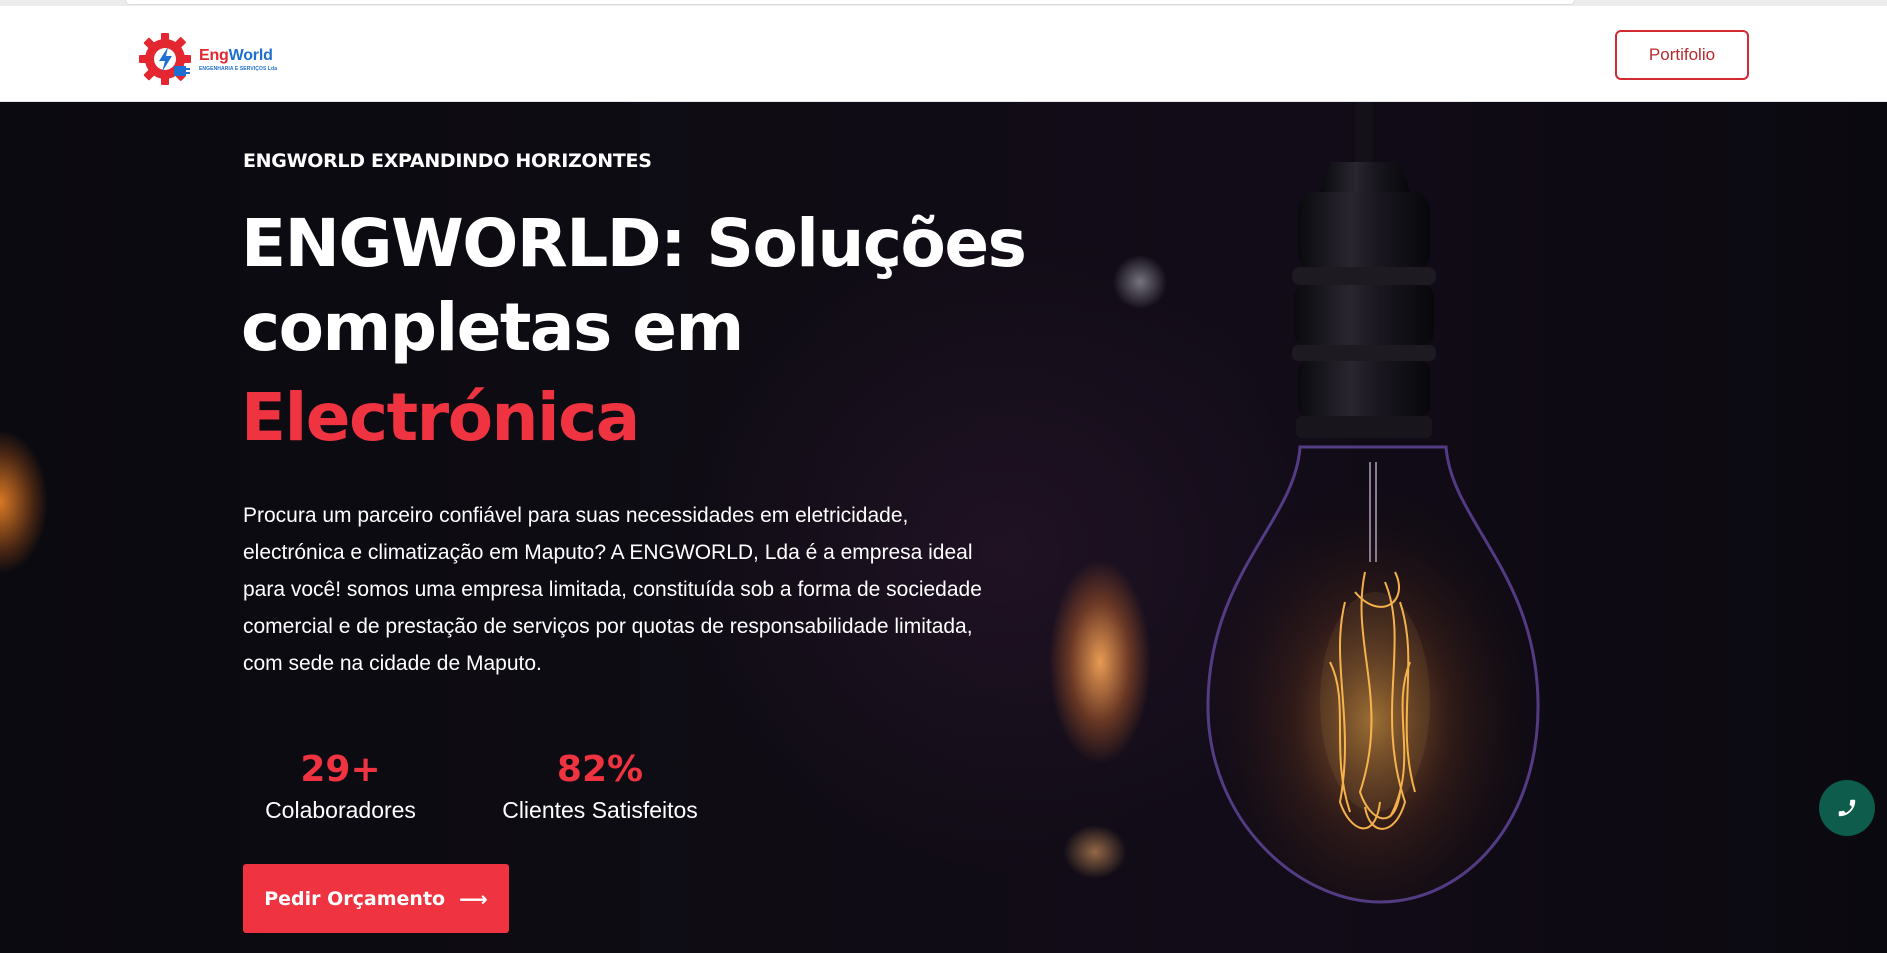  Describe the element at coordinates (634, 243) in the screenshot. I see `title-line-1: ENGWORLD: Soluções` at that location.